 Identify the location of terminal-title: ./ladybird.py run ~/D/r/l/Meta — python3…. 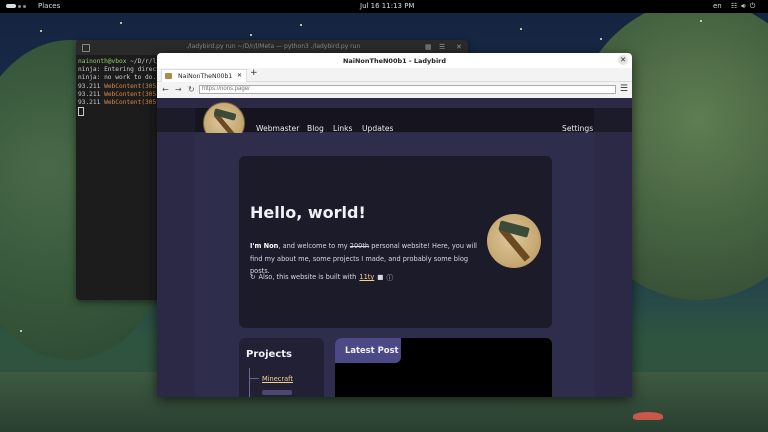
(273, 46).